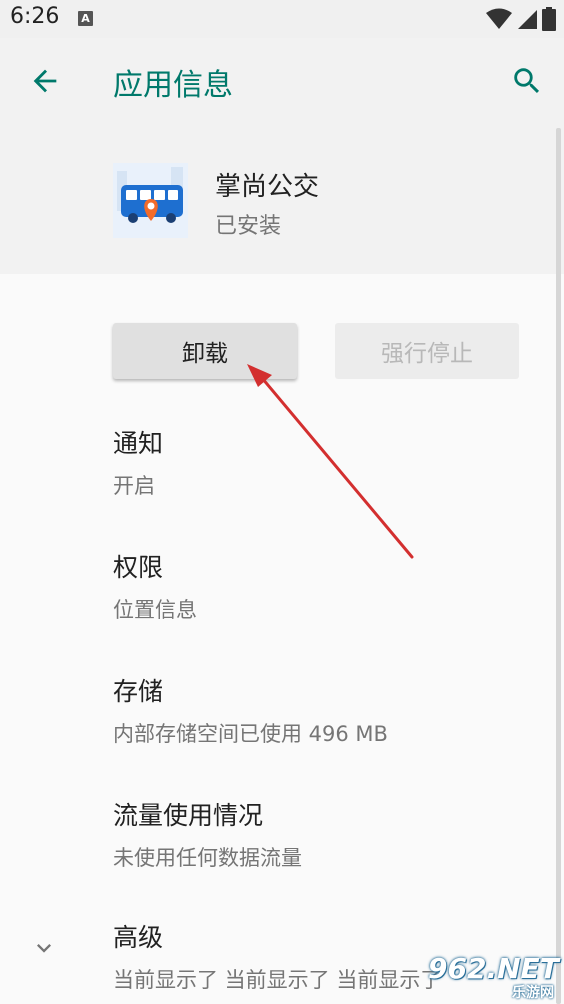  What do you see at coordinates (85, 18) in the screenshot?
I see `notification-icon: A` at bounding box center [85, 18].